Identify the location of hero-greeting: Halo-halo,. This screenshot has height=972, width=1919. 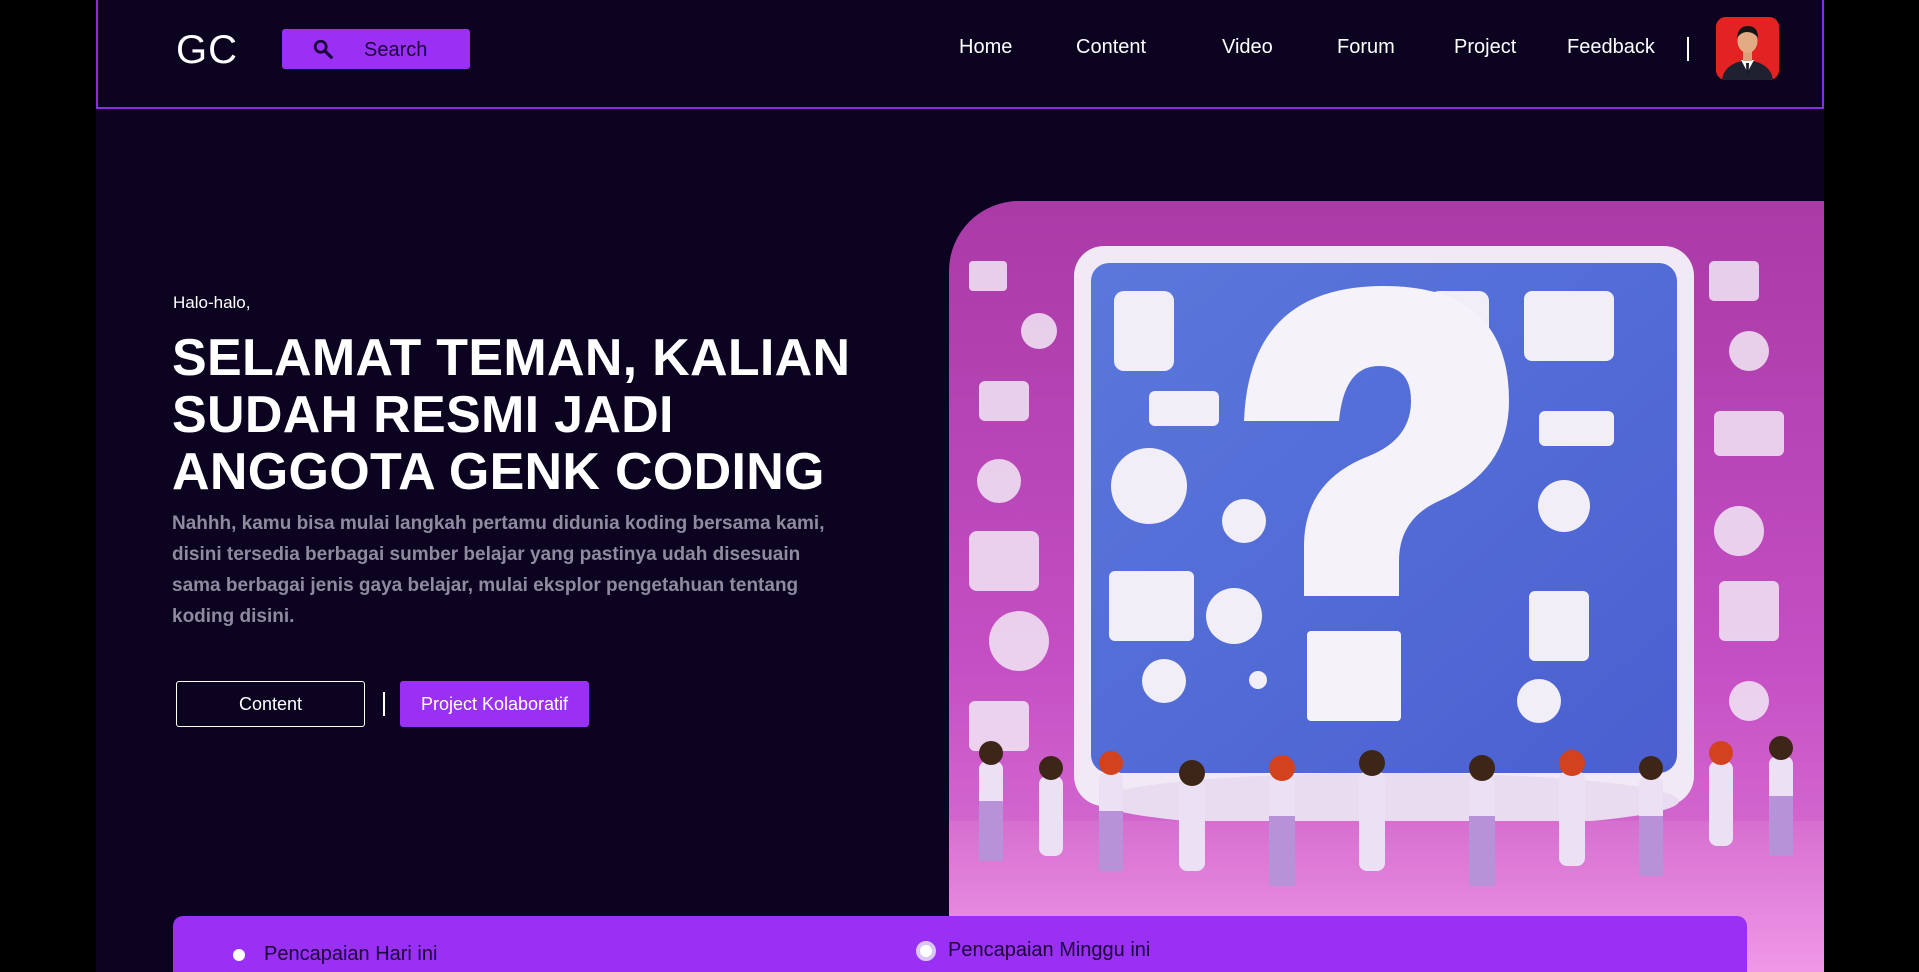
(212, 302).